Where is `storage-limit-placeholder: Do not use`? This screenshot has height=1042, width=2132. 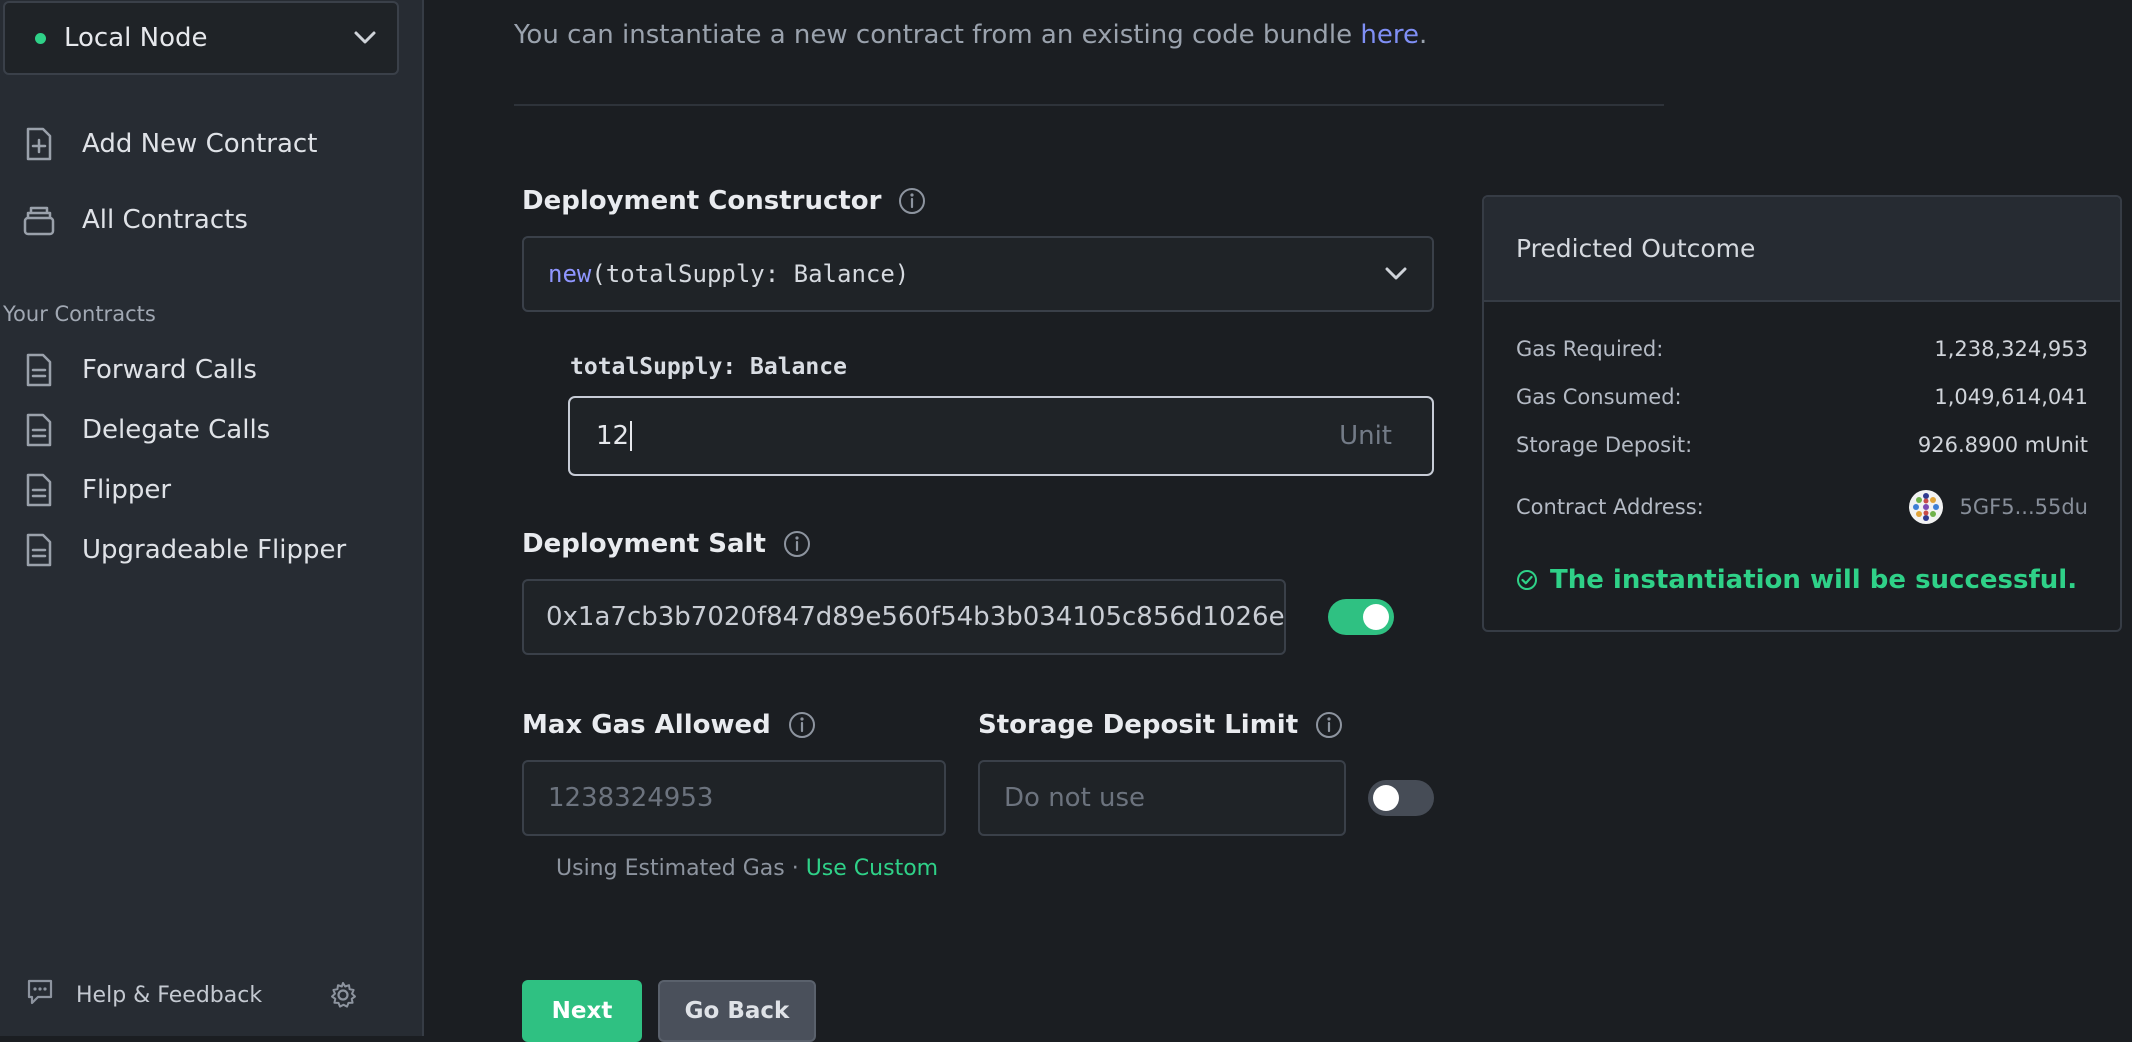
storage-limit-placeholder: Do not use is located at coordinates (1075, 798).